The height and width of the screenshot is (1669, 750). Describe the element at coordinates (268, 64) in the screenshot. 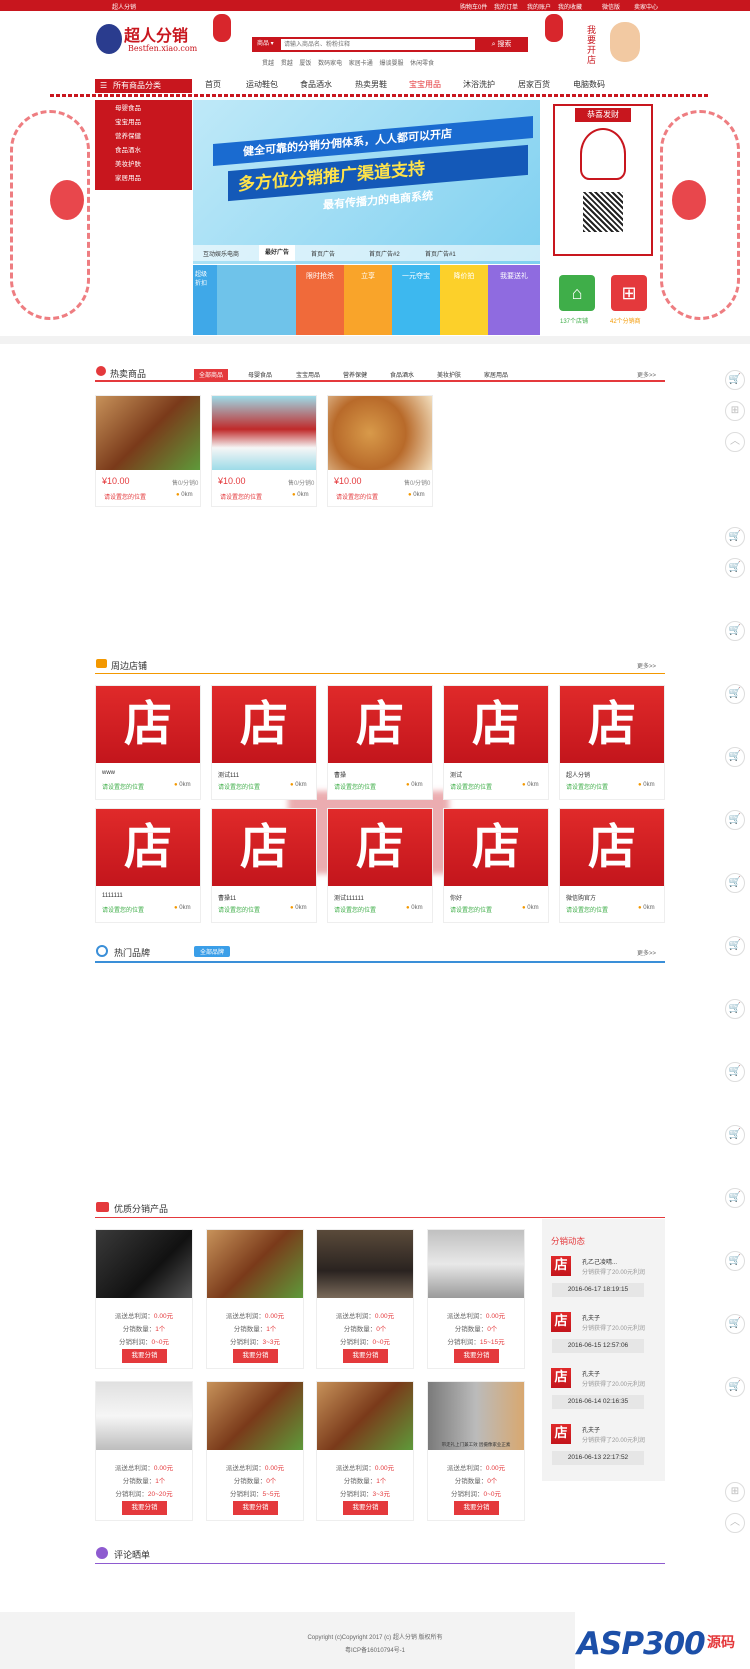

I see `hotword: 贯越` at that location.